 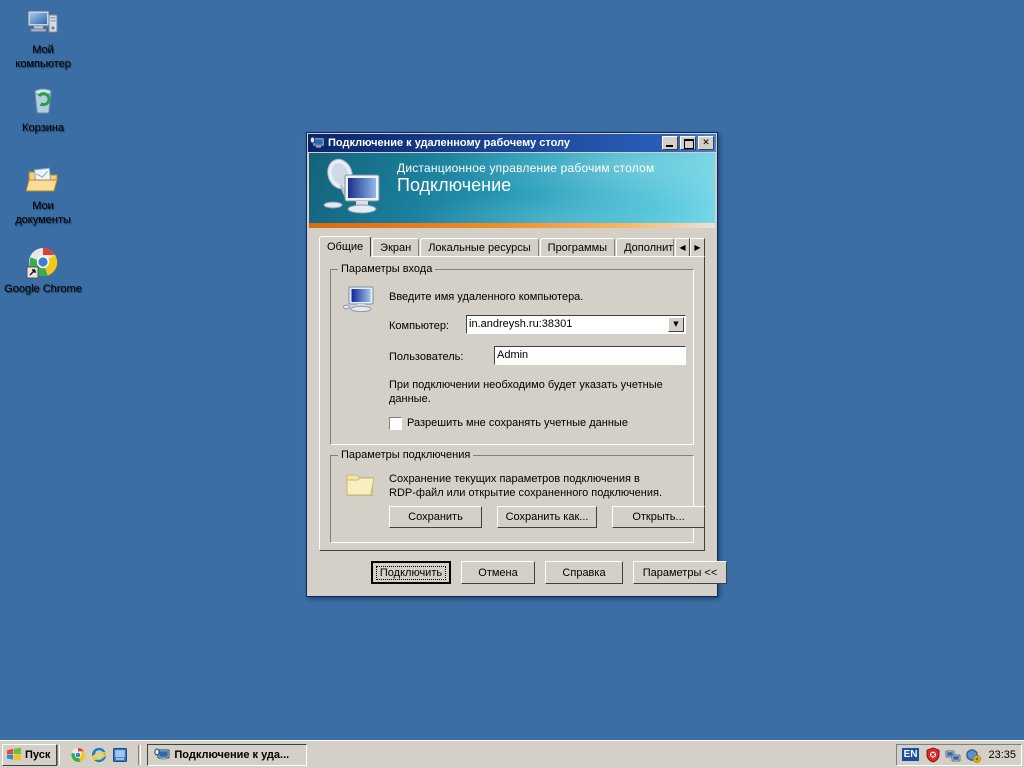 What do you see at coordinates (486, 297) in the screenshot?
I see `logon-description: Введите имя удаленного компьютера.` at bounding box center [486, 297].